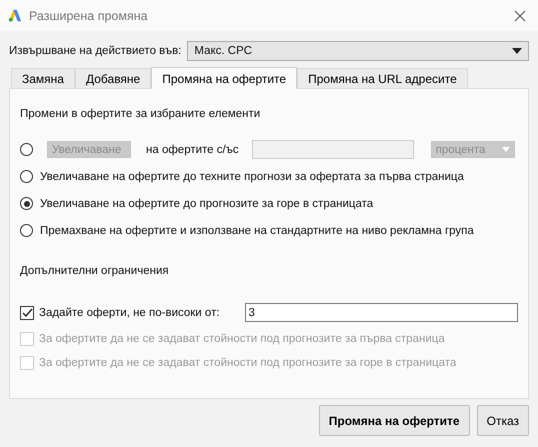 Image resolution: width=538 pixels, height=447 pixels. I want to click on dialog-button: Отказ, so click(502, 420).